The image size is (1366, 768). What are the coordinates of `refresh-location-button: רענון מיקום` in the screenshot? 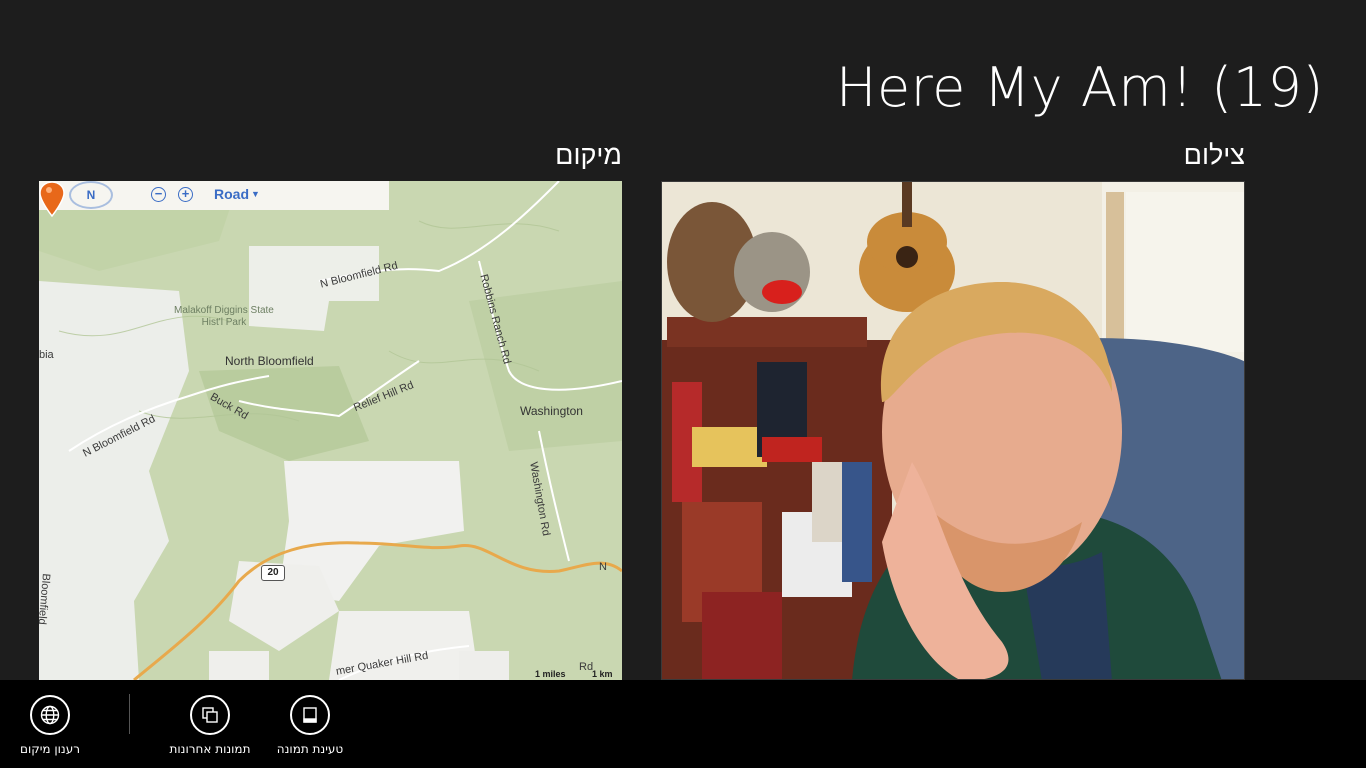 It's located at (52, 725).